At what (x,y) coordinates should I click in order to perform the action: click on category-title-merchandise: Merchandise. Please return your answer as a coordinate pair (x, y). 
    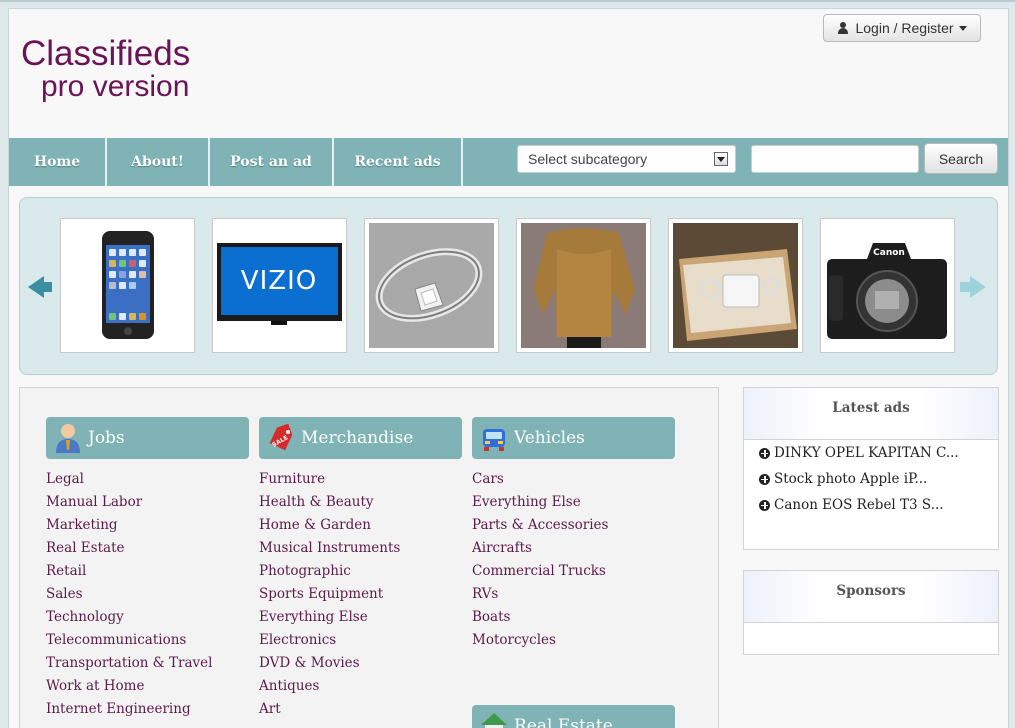
    Looking at the image, I should click on (357, 438).